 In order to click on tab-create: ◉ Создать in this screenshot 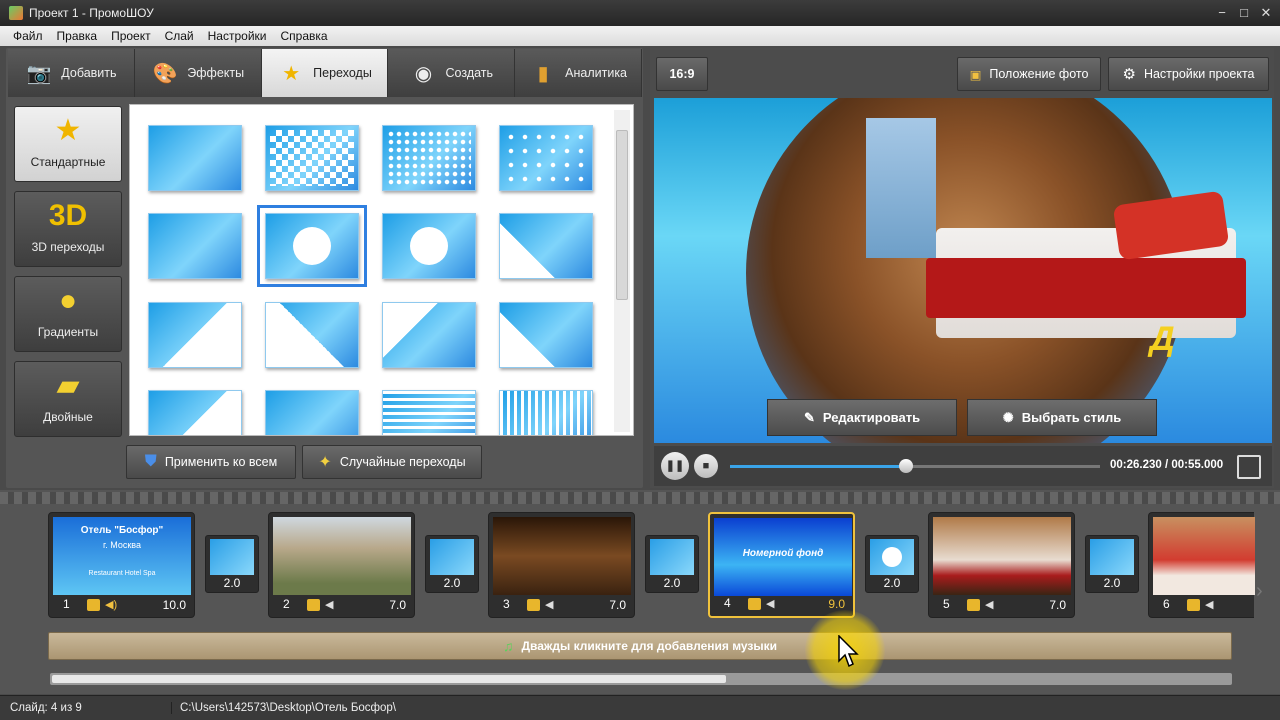, I will do `click(452, 73)`.